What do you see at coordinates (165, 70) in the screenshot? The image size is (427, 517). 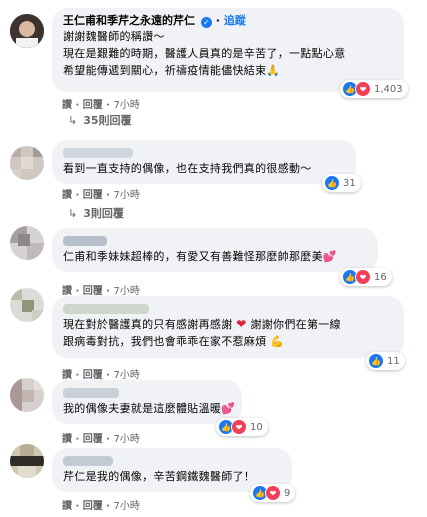 I see `comment-line: 希望能傳遞到關心，祈禱疫情能儘快結束` at bounding box center [165, 70].